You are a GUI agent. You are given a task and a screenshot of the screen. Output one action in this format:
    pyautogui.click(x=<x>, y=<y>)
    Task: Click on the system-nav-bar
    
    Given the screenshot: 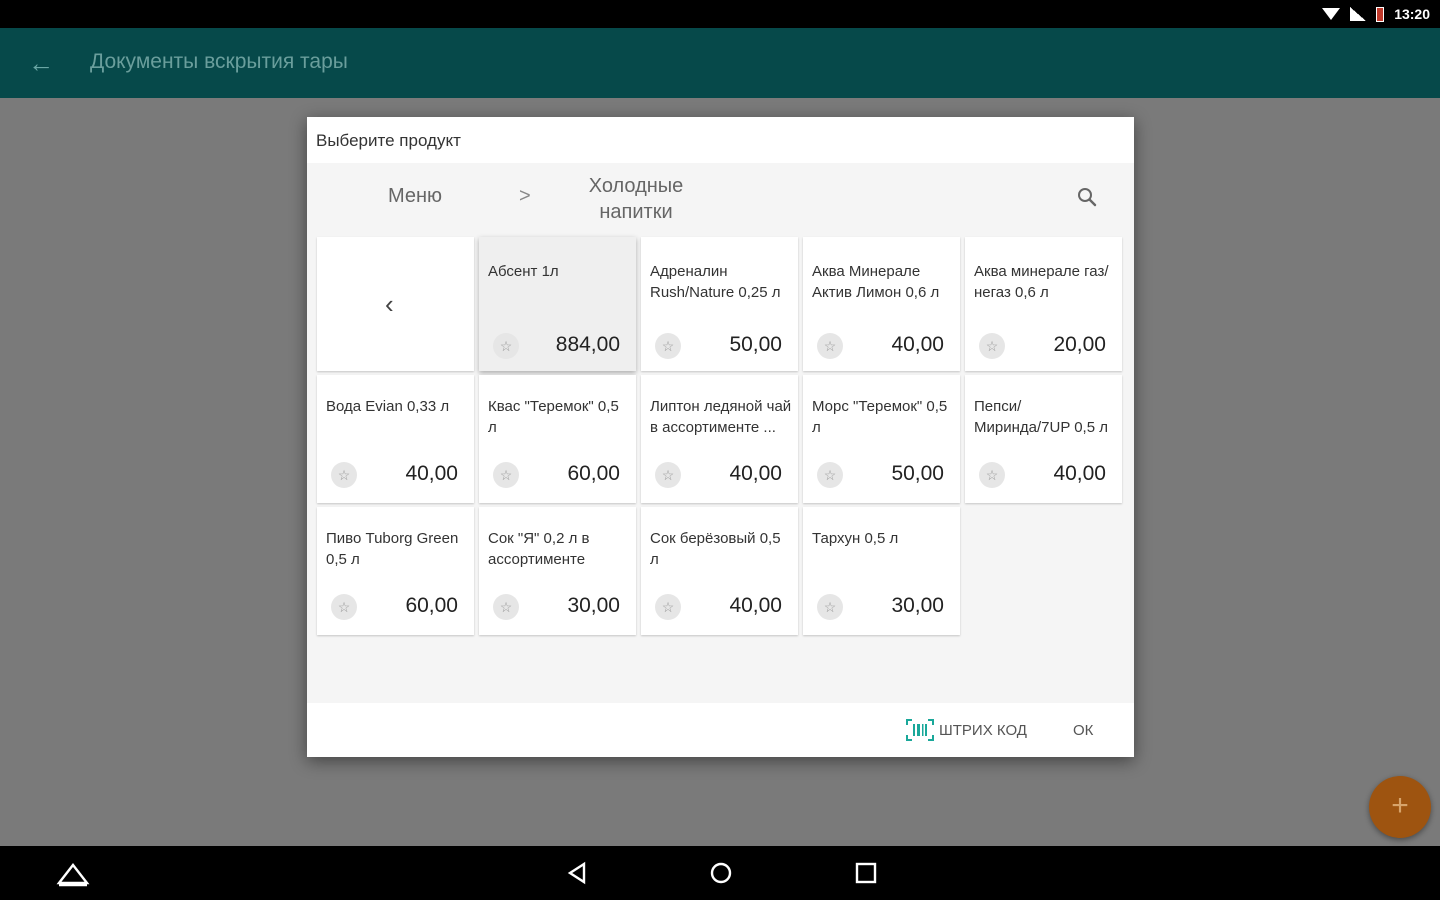 What is the action you would take?
    pyautogui.click(x=720, y=873)
    